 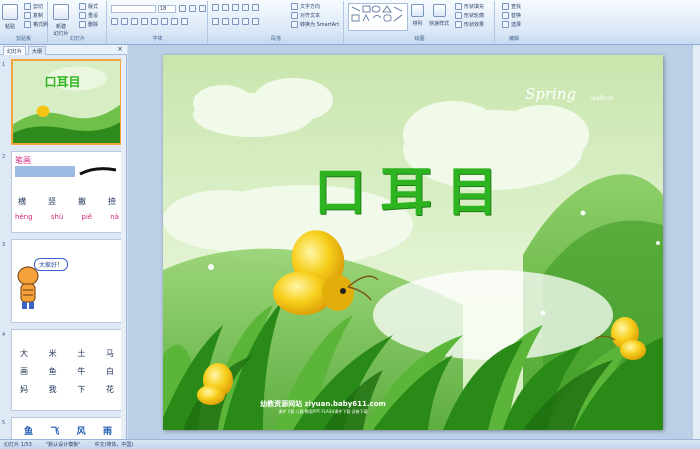 I want to click on layout-button: 版式, so click(x=88, y=6).